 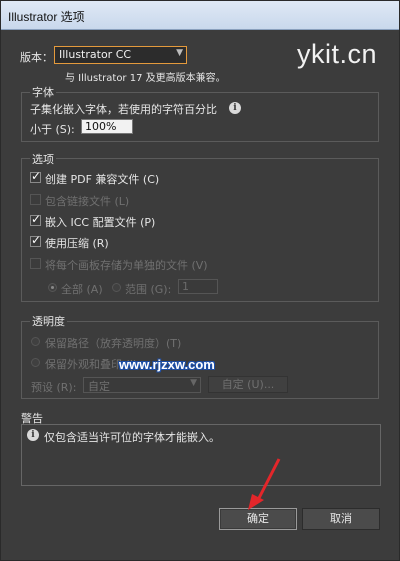 I want to click on fonts-desc: 子集化嵌入字体，若使用的字符百分比, so click(x=123, y=109).